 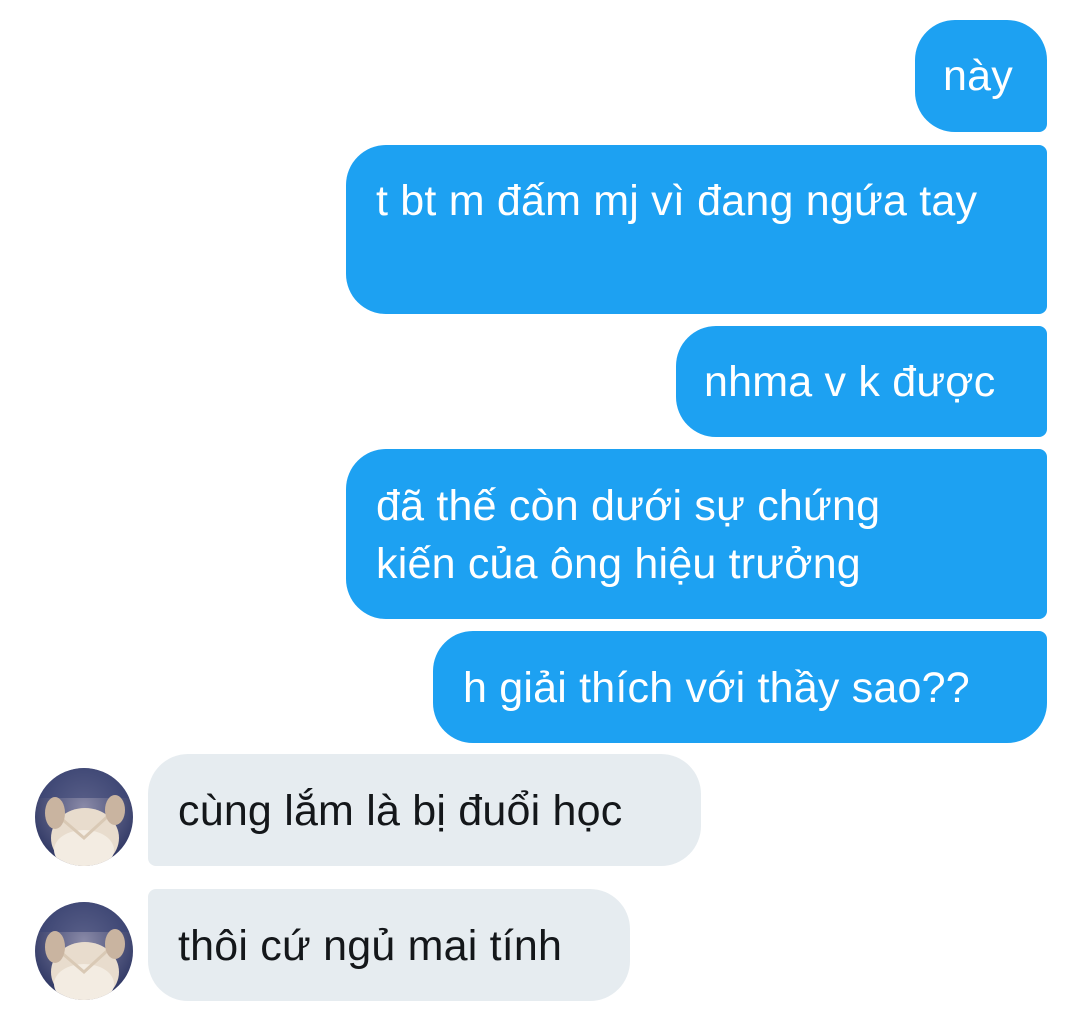 What do you see at coordinates (677, 201) in the screenshot?
I see `message-text: t bt m đấm mj vì đang ngứa tay` at bounding box center [677, 201].